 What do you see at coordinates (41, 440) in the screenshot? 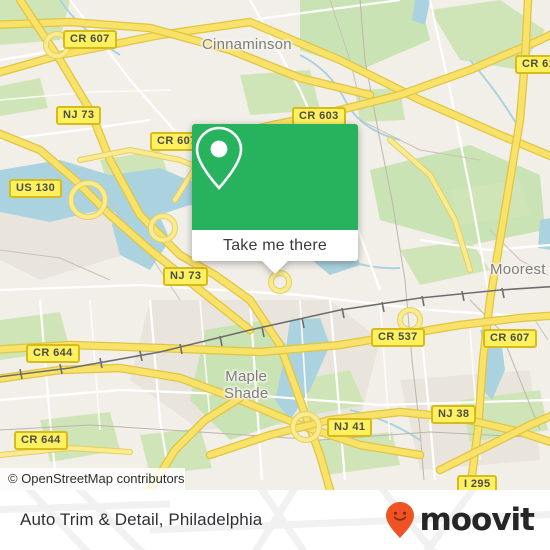
I see `road-shield-cr-644-b: CR 644` at bounding box center [41, 440].